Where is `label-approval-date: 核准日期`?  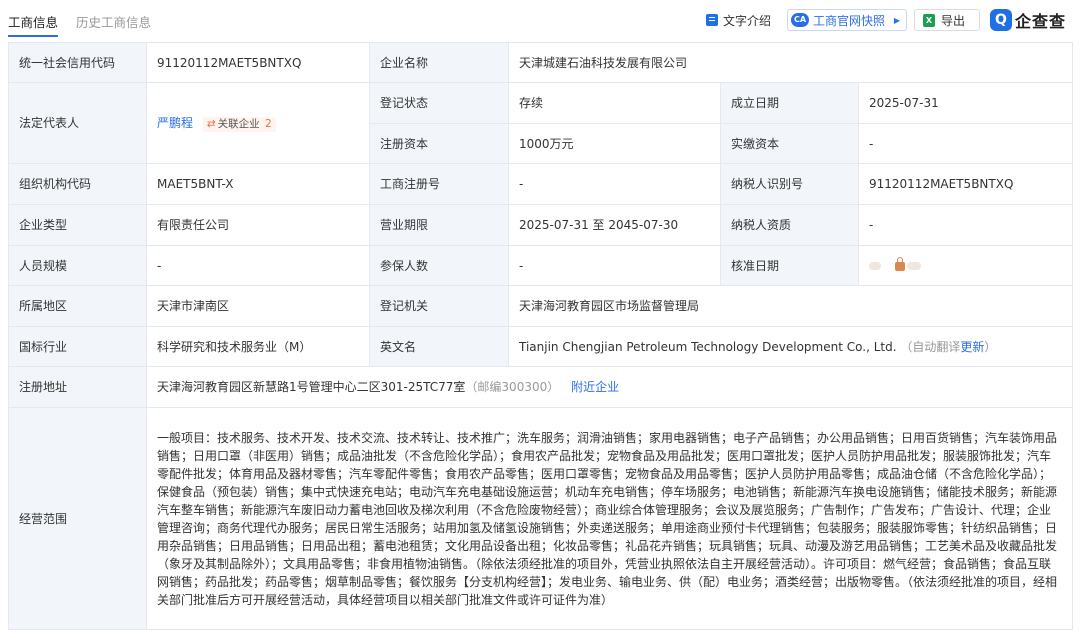
label-approval-date: 核准日期 is located at coordinates (789, 265).